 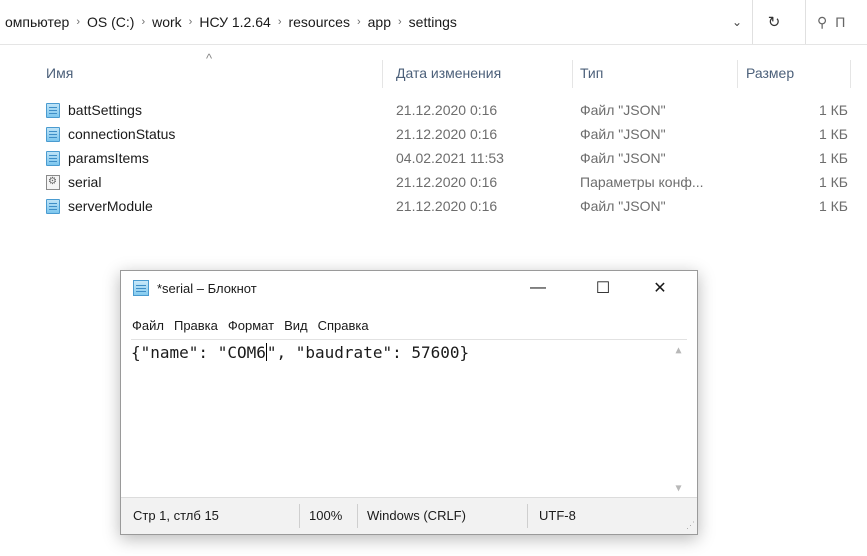 I want to click on breadcrumb-item: OS (C:), so click(x=110, y=22).